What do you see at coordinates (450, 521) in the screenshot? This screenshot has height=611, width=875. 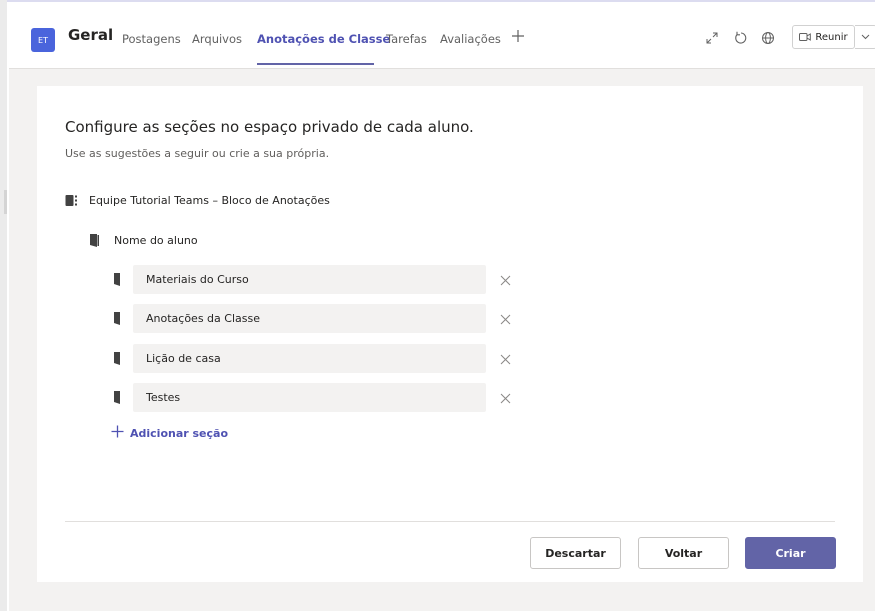 I see `footer-divider` at bounding box center [450, 521].